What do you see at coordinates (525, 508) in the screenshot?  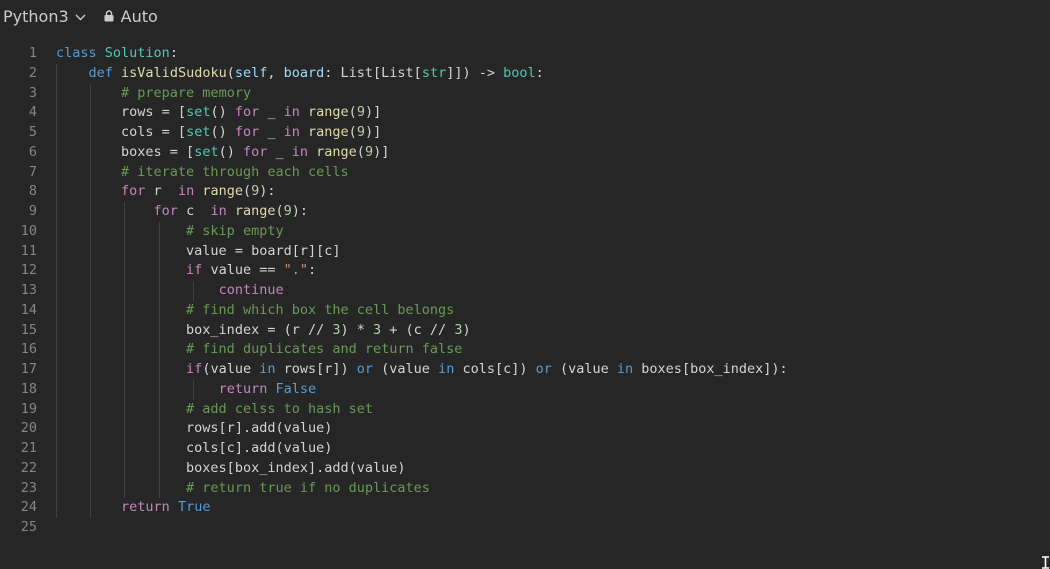 I see `code-line: 24 return True` at bounding box center [525, 508].